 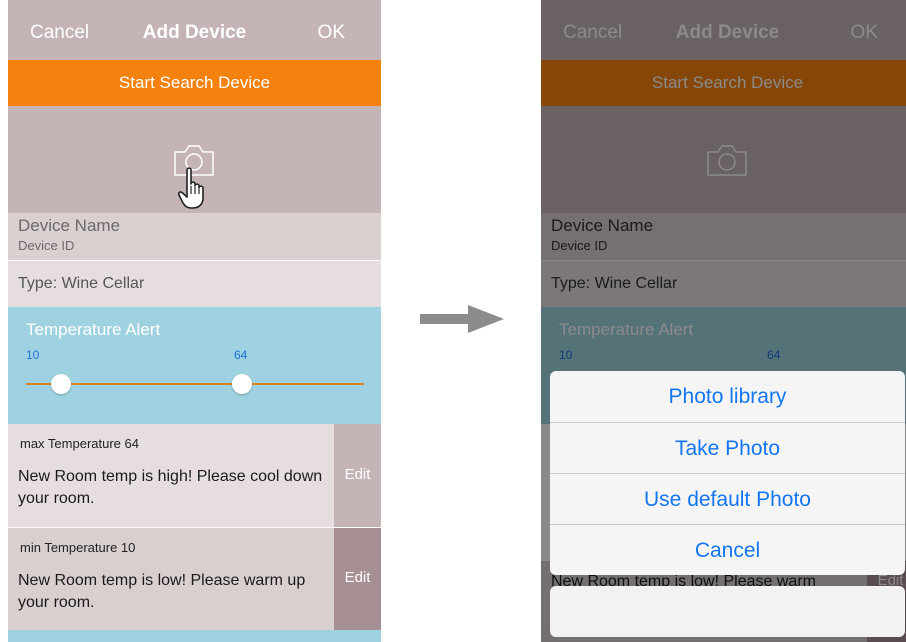 What do you see at coordinates (194, 159) in the screenshot?
I see `device-photo-area` at bounding box center [194, 159].